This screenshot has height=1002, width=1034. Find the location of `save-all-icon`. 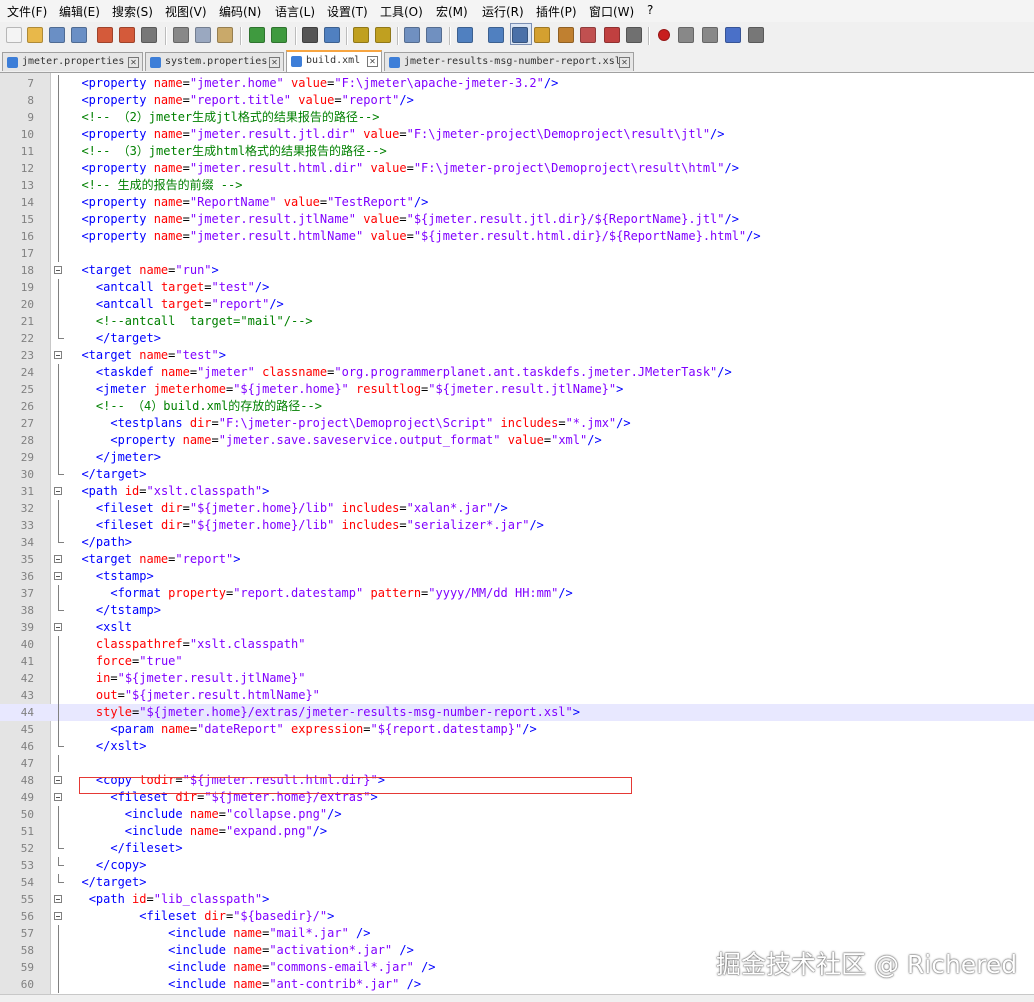

save-all-icon is located at coordinates (79, 35).